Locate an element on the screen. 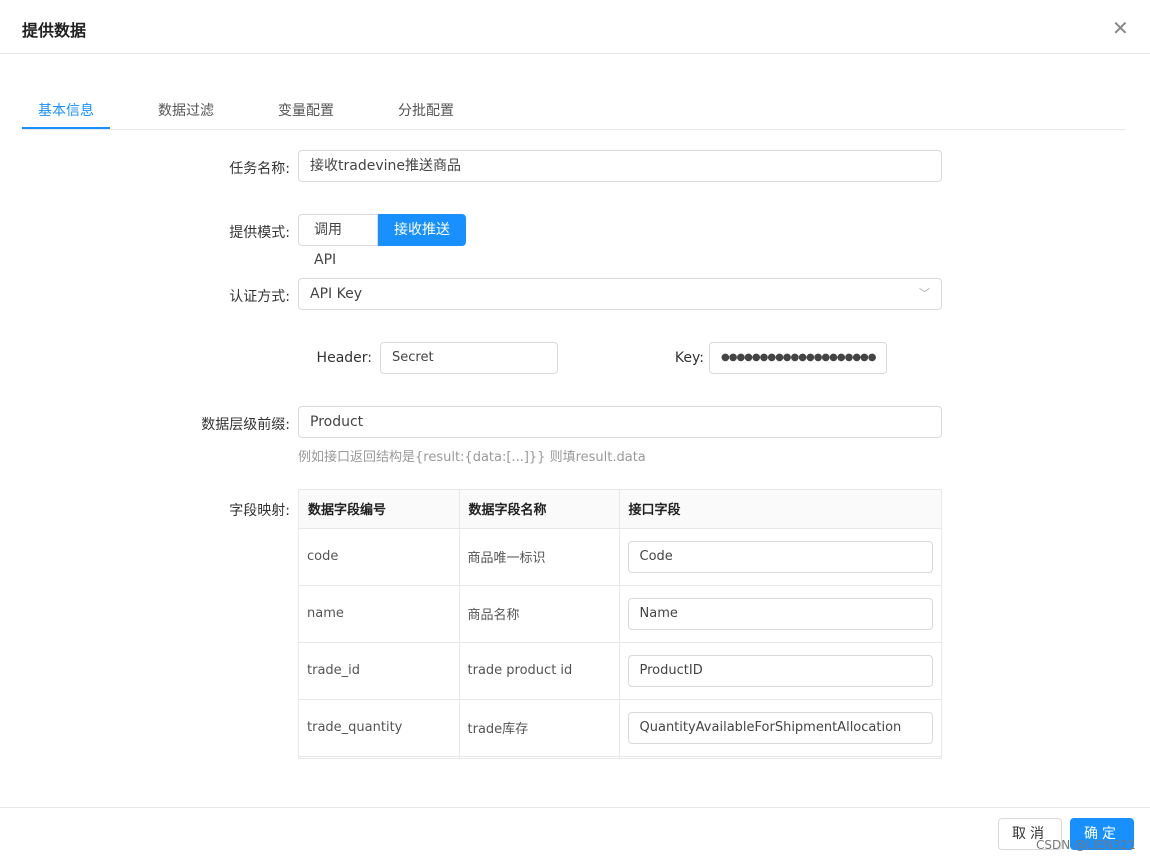 Image resolution: width=1150 pixels, height=860 pixels. mapping-label: 字段映射: is located at coordinates (259, 511).